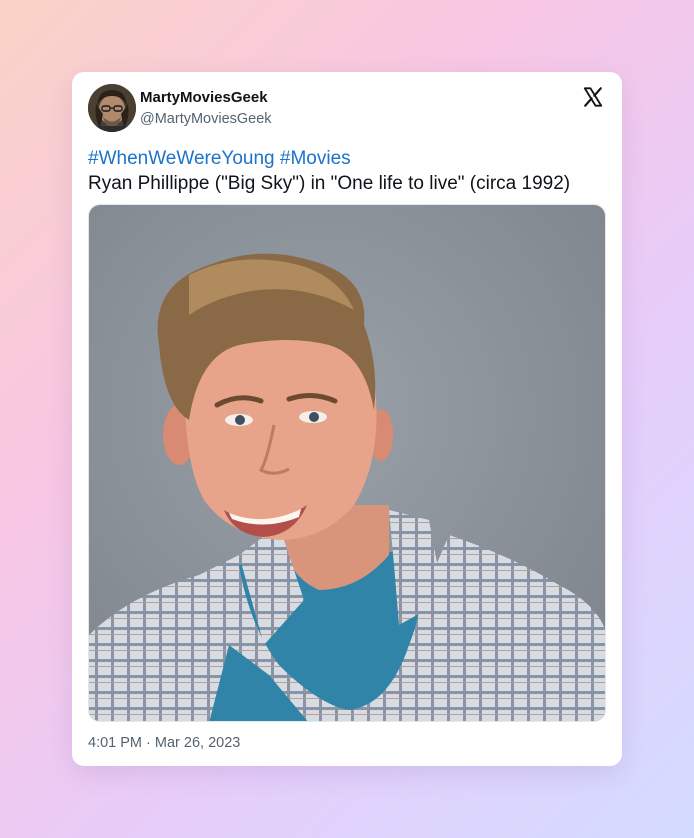  I want to click on display-name: MartyMoviesGeek, so click(204, 97).